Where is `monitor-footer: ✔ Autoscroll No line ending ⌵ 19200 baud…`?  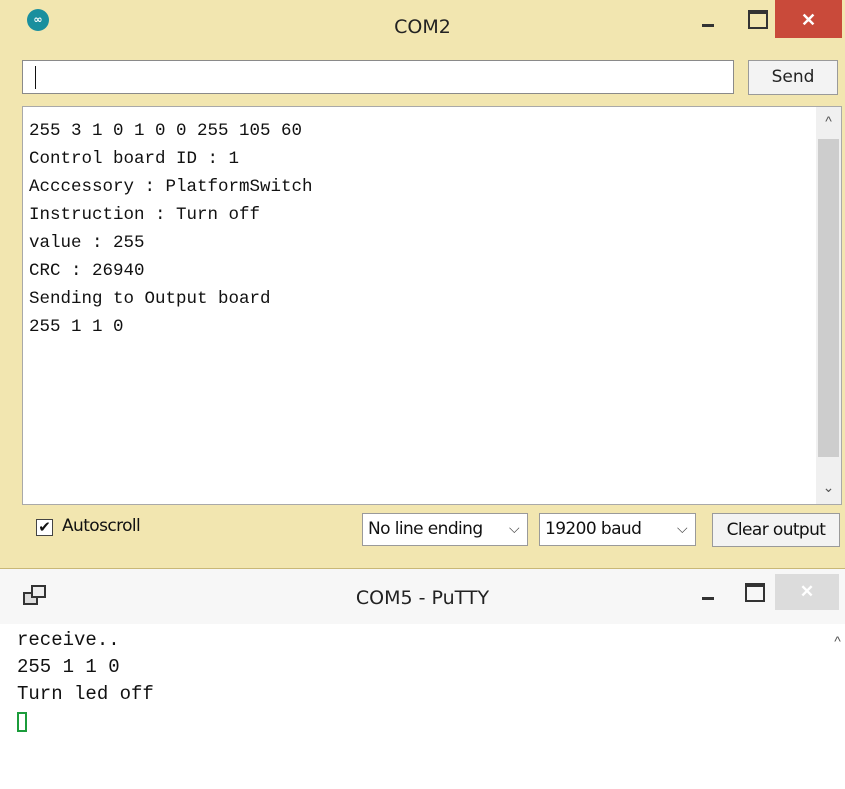
monitor-footer: ✔ Autoscroll No line ending ⌵ 19200 baud… is located at coordinates (432, 532).